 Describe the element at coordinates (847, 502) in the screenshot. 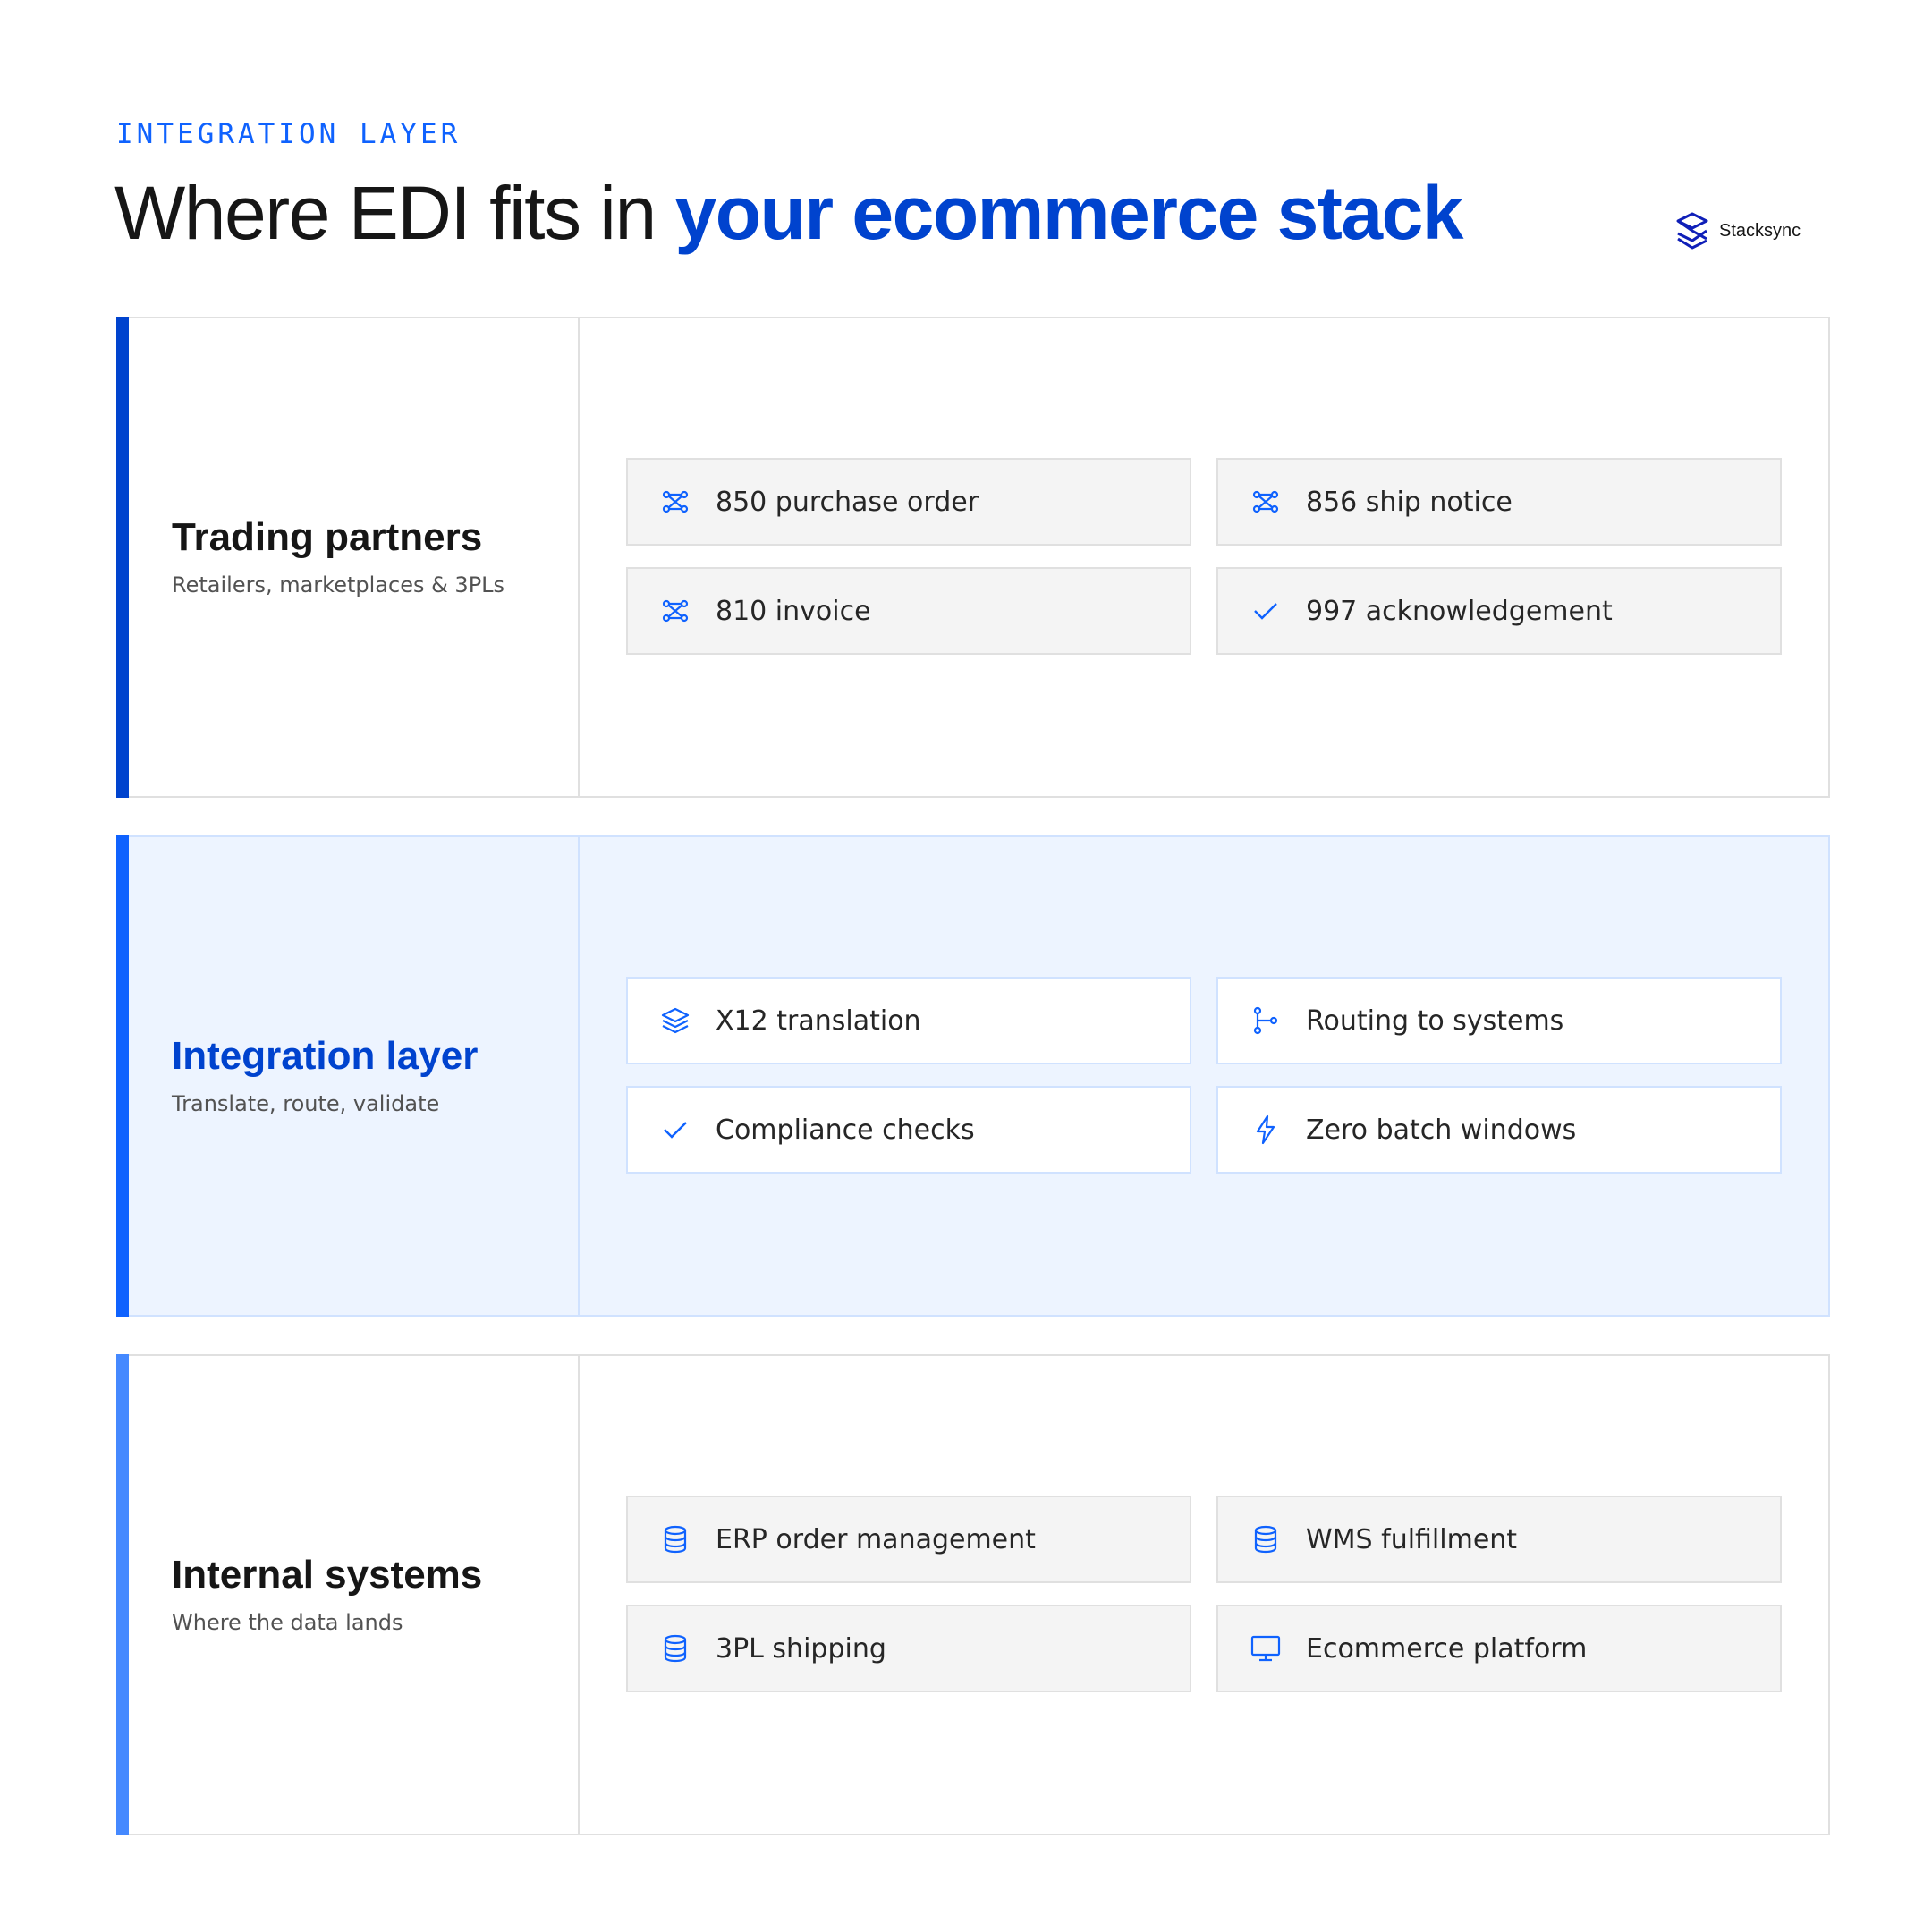

I see `chip-label: 850 purchase order` at that location.